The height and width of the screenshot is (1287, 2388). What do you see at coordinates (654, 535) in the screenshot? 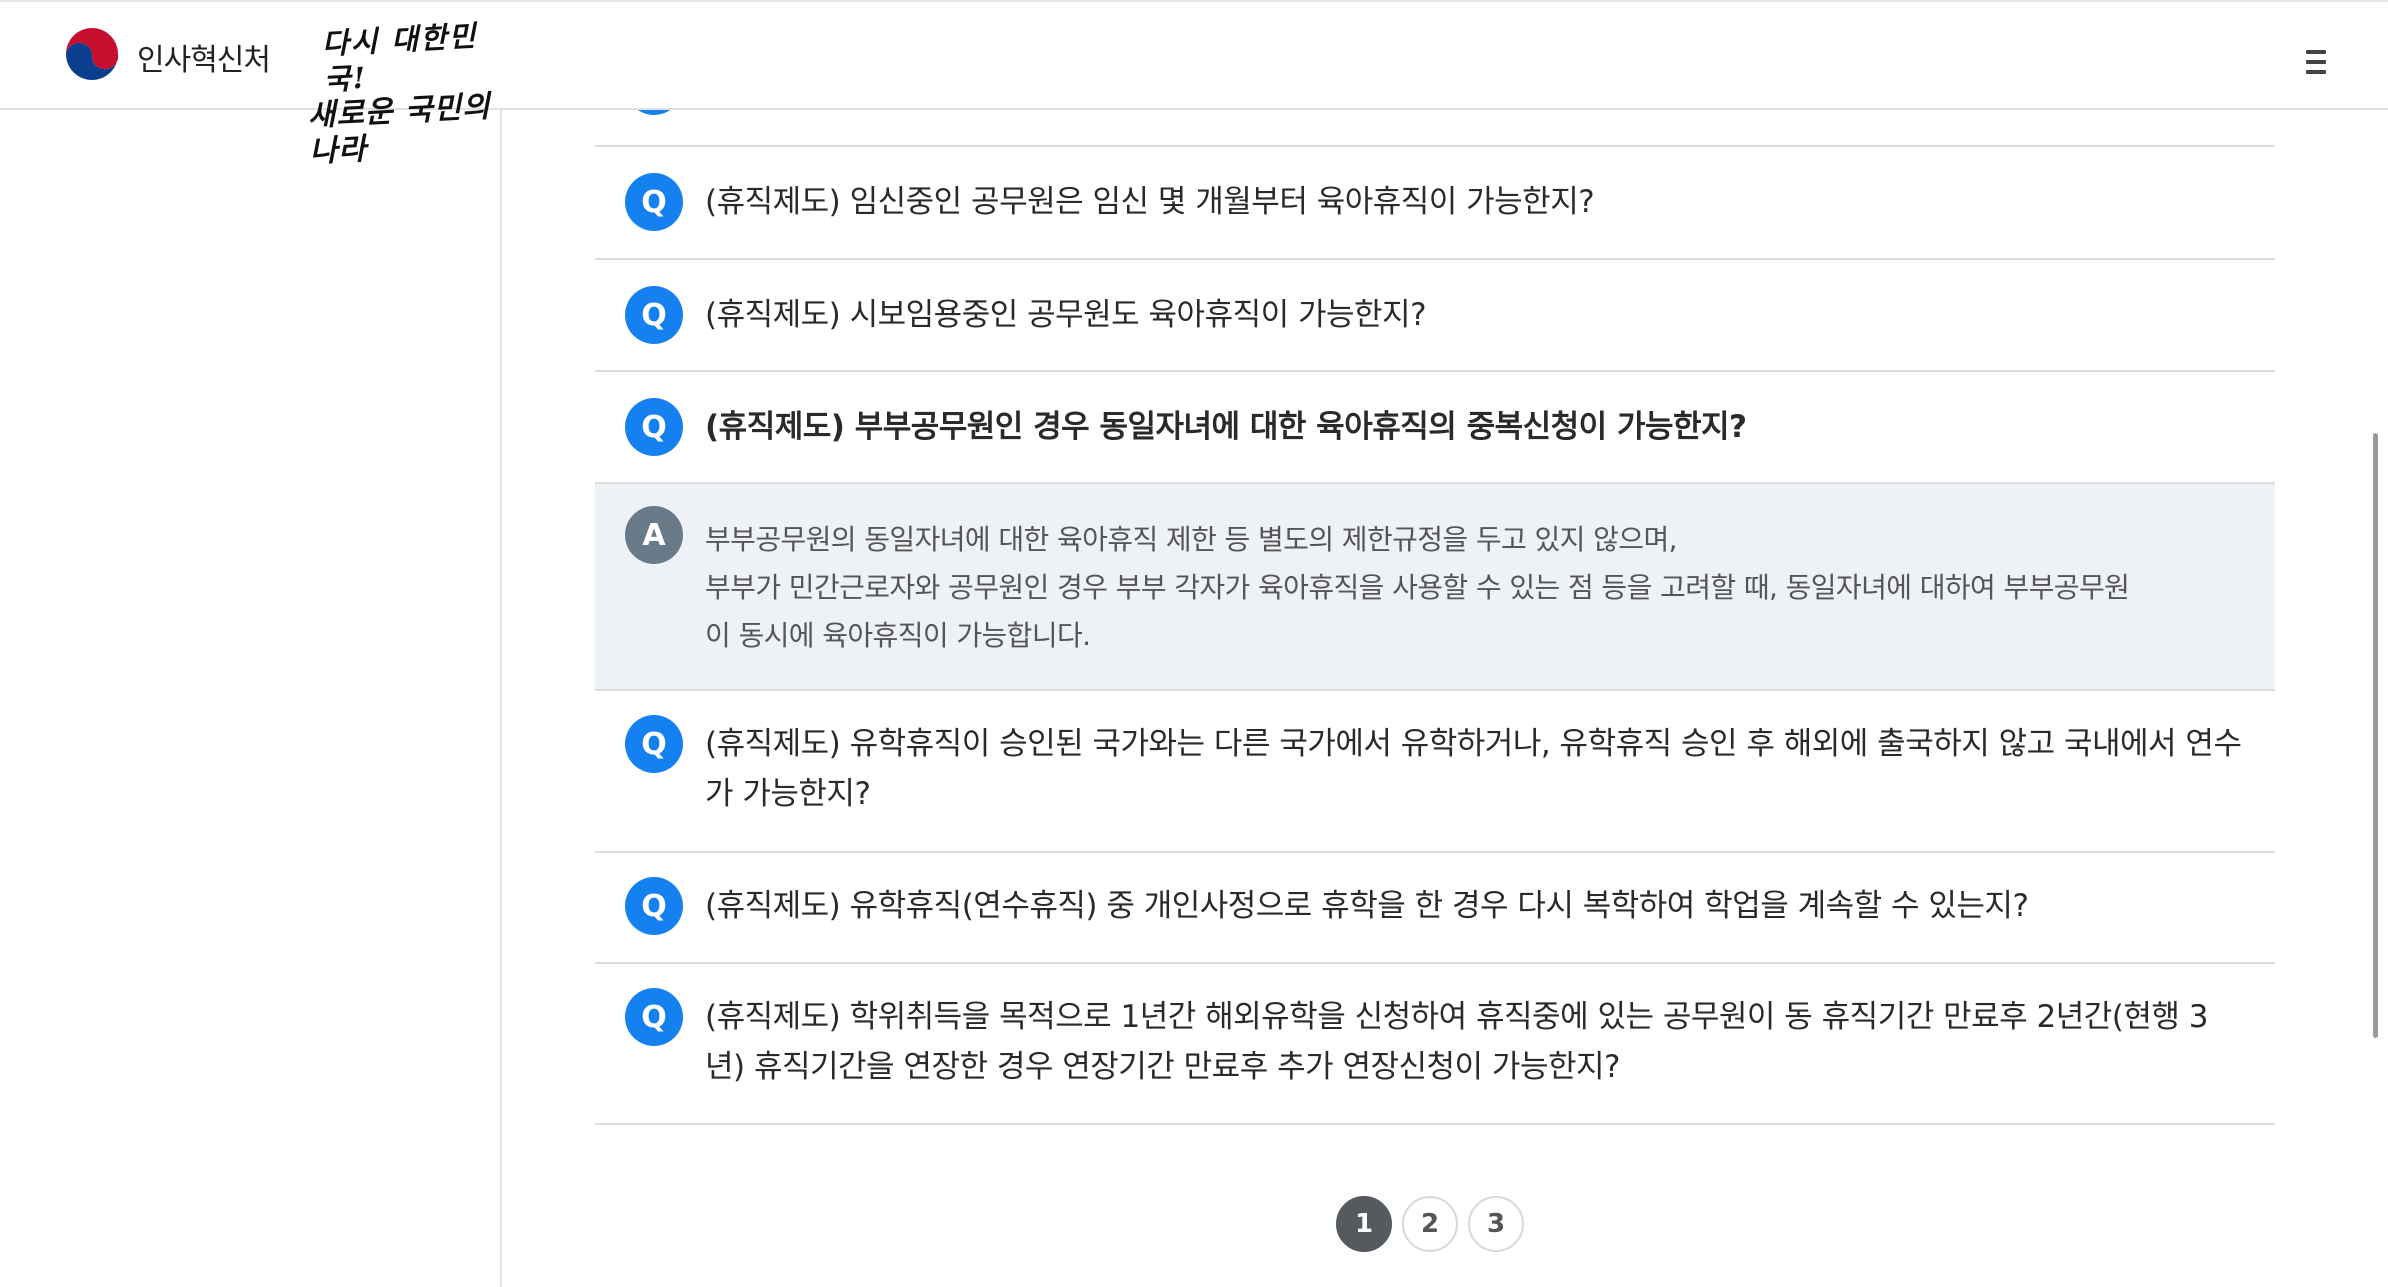
I see `answer-badge: A` at bounding box center [654, 535].